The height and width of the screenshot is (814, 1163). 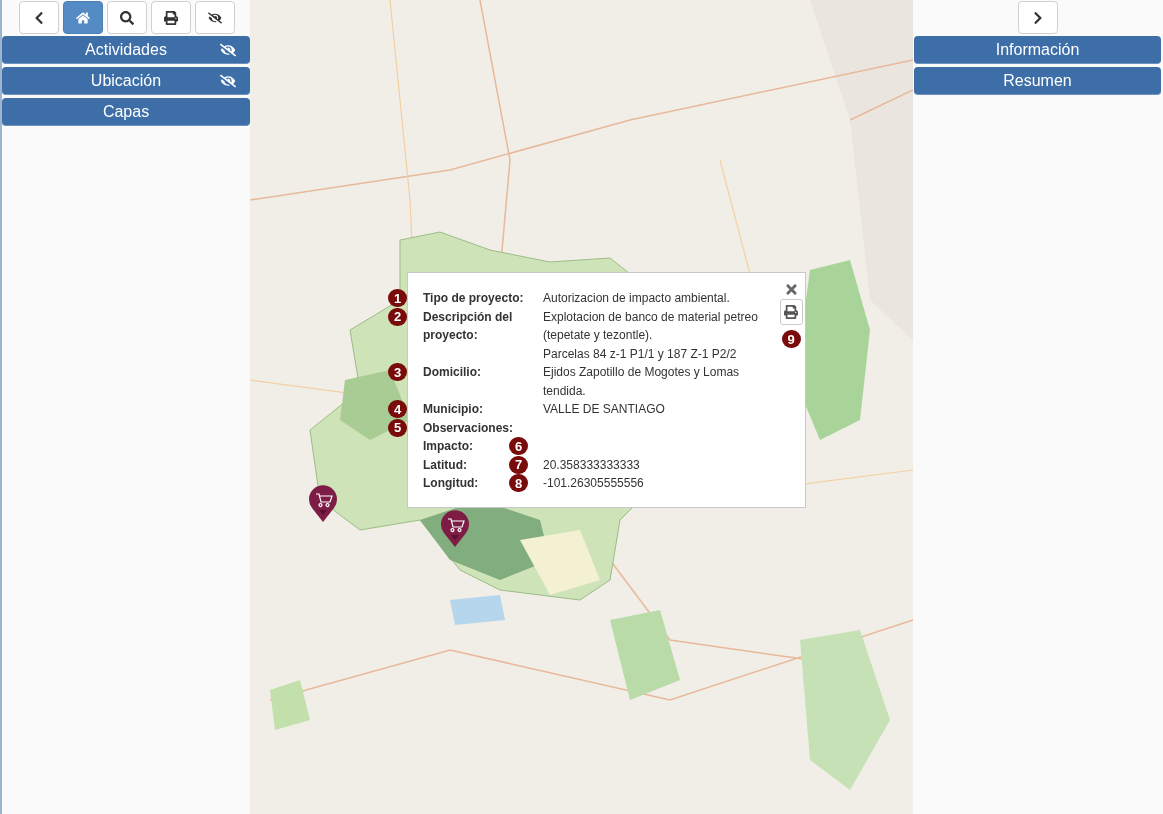 What do you see at coordinates (38, 17) in the screenshot?
I see `back-button` at bounding box center [38, 17].